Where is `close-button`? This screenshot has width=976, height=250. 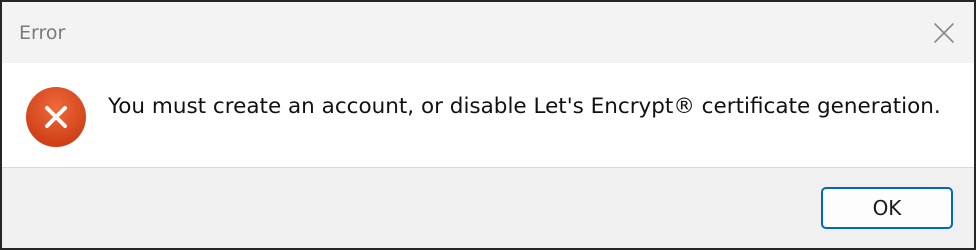
close-button is located at coordinates (944, 32).